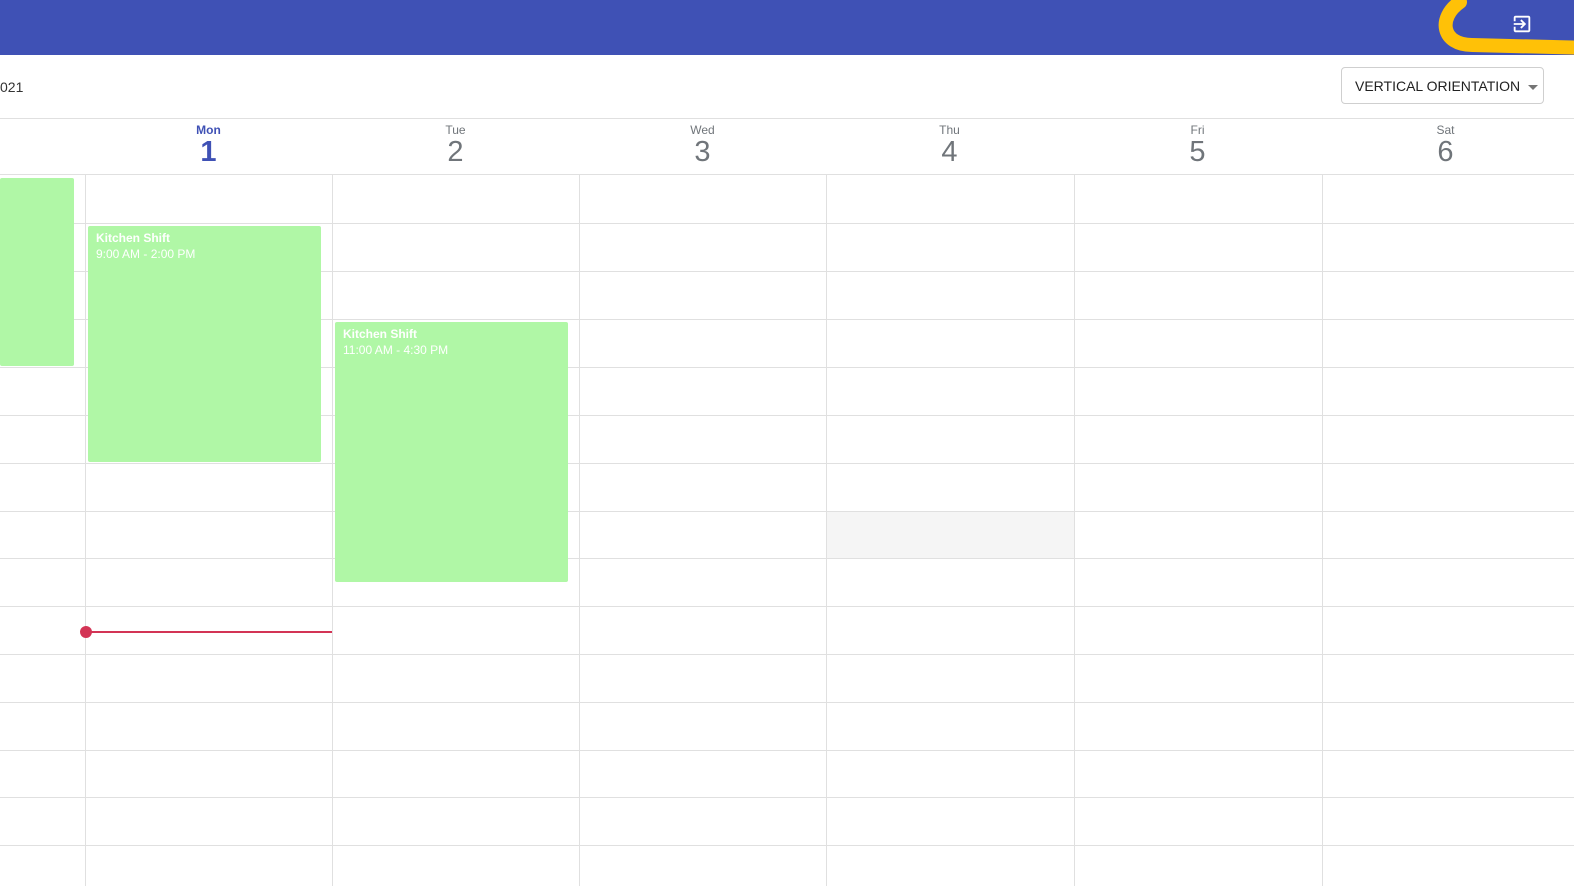  Describe the element at coordinates (208, 130) in the screenshot. I see `weekday-label: Mon` at that location.